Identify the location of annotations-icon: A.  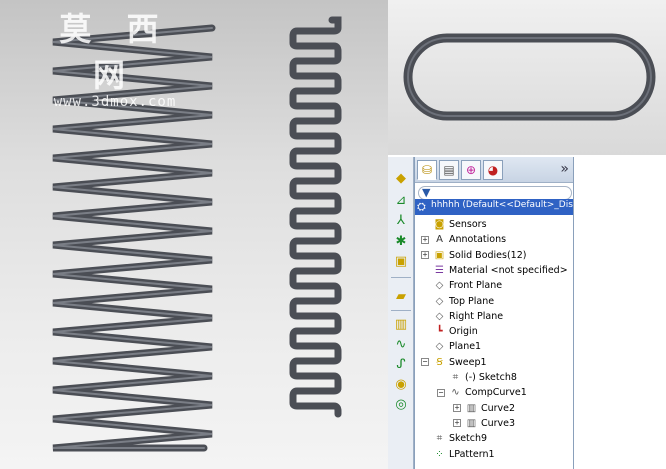
(439, 240).